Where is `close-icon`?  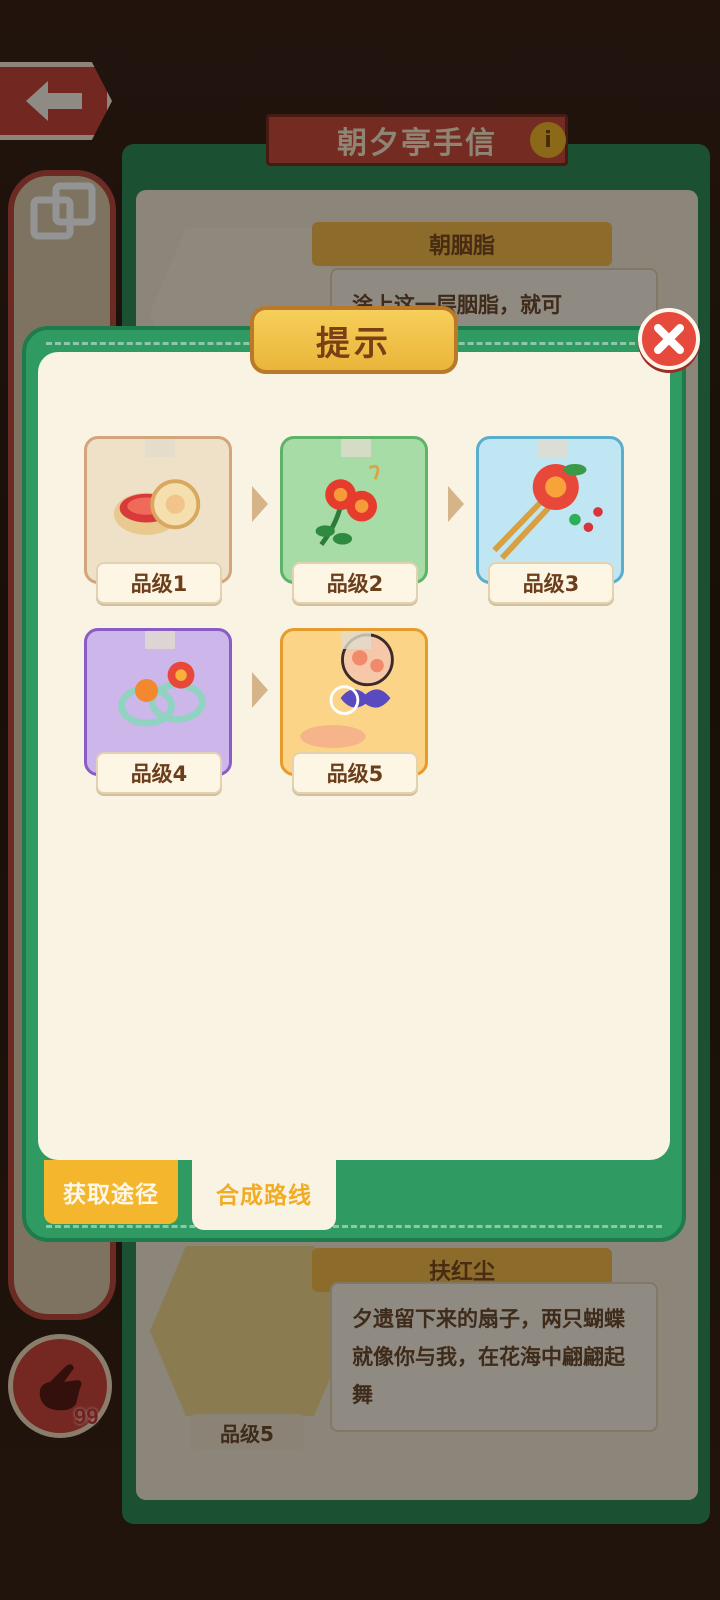 close-icon is located at coordinates (669, 339).